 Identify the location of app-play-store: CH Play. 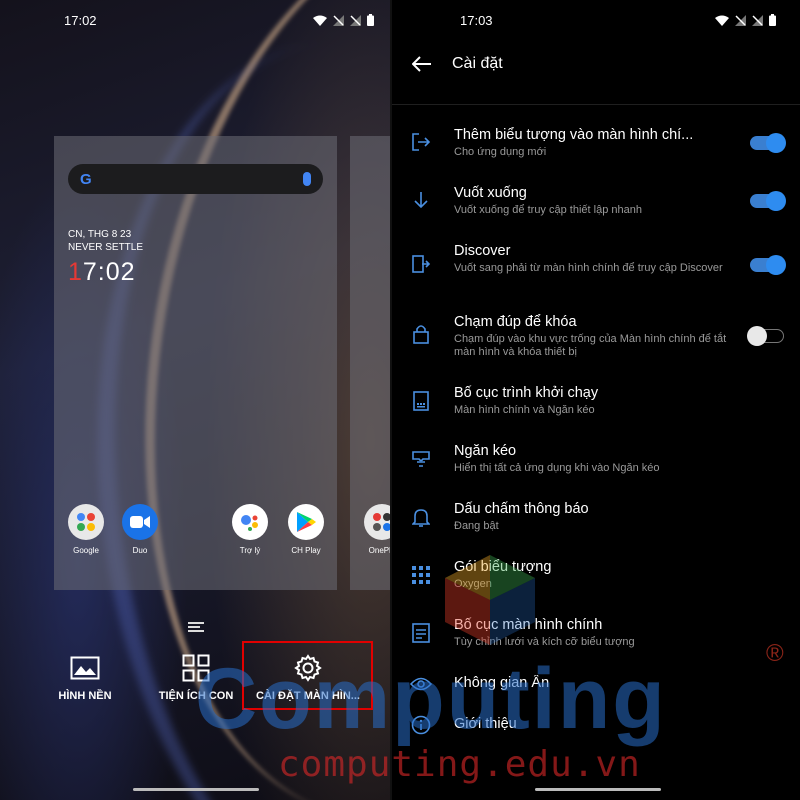
(306, 529).